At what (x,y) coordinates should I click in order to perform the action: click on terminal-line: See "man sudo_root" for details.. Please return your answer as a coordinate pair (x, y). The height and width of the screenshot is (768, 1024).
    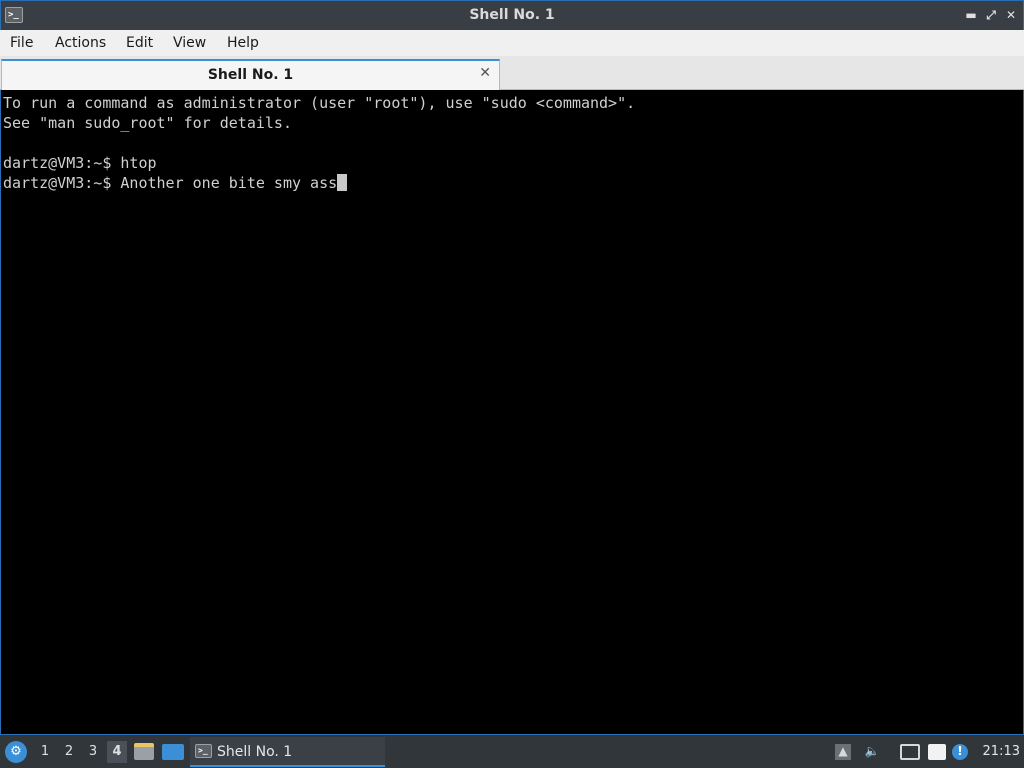
    Looking at the image, I should click on (147, 123).